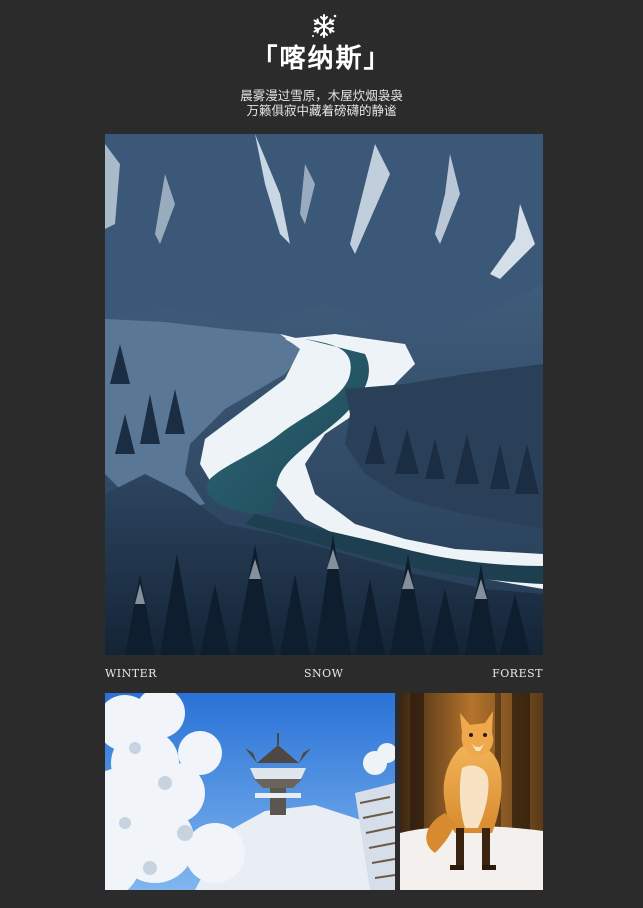 Image resolution: width=643 pixels, height=908 pixels. I want to click on snowflake-icon, so click(324, 26).